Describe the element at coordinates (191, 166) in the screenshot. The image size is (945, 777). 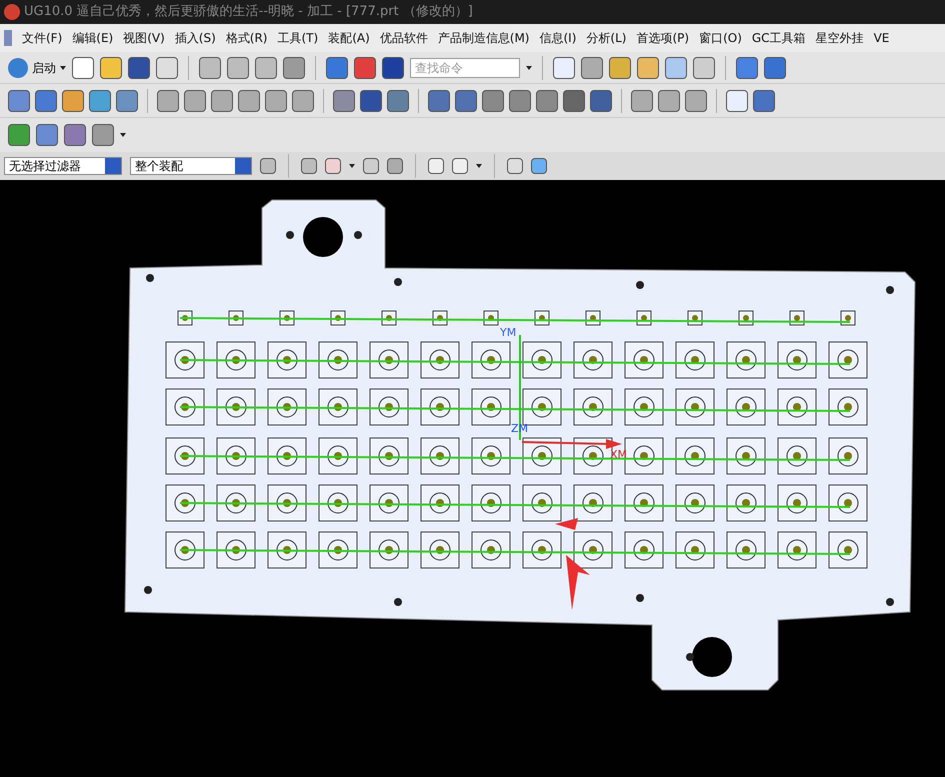
I see `scope-dropdown: 整个装配` at that location.